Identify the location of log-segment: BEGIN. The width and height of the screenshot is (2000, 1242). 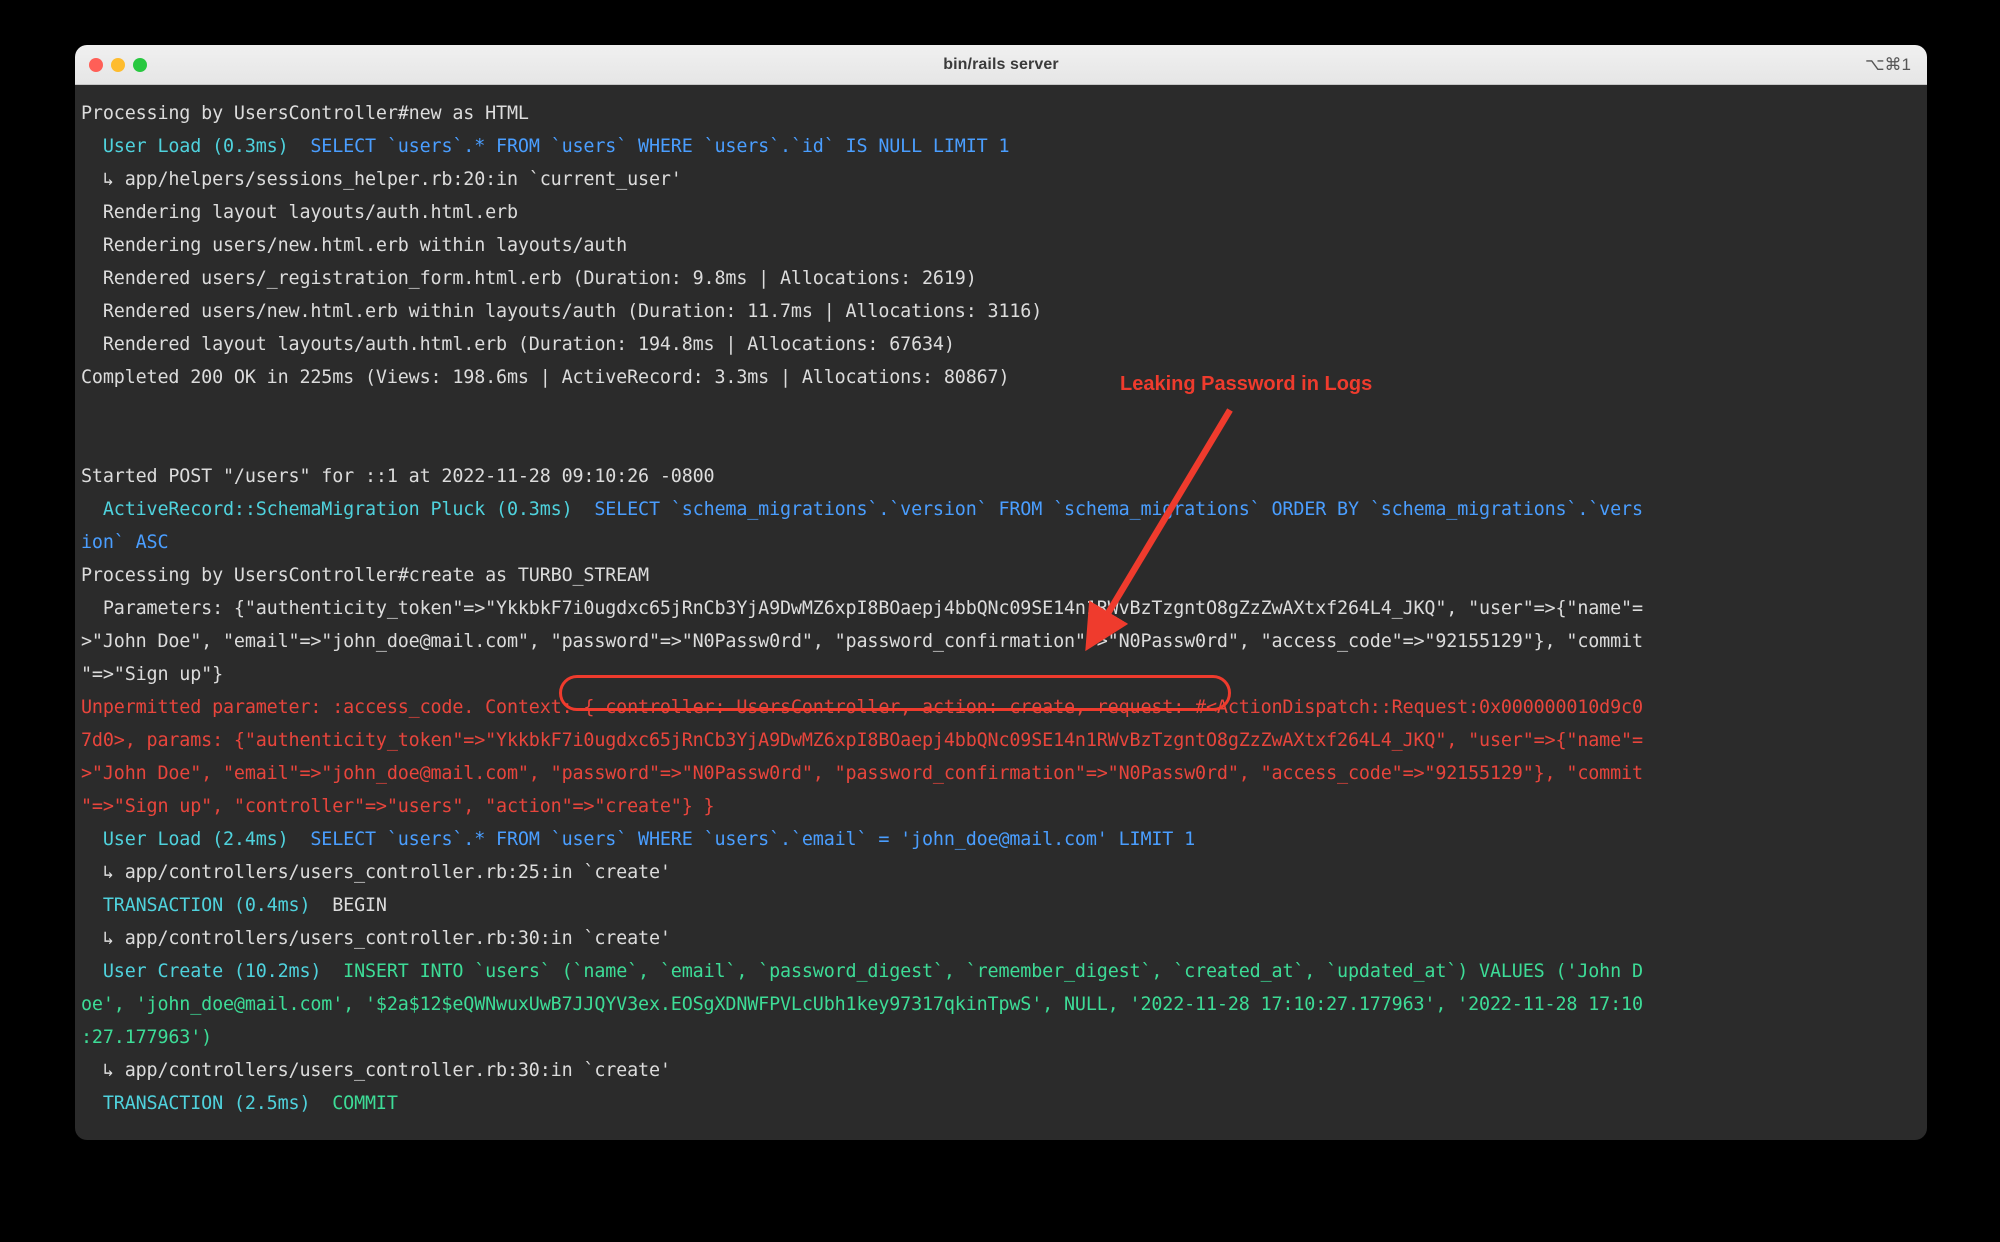
(348, 905).